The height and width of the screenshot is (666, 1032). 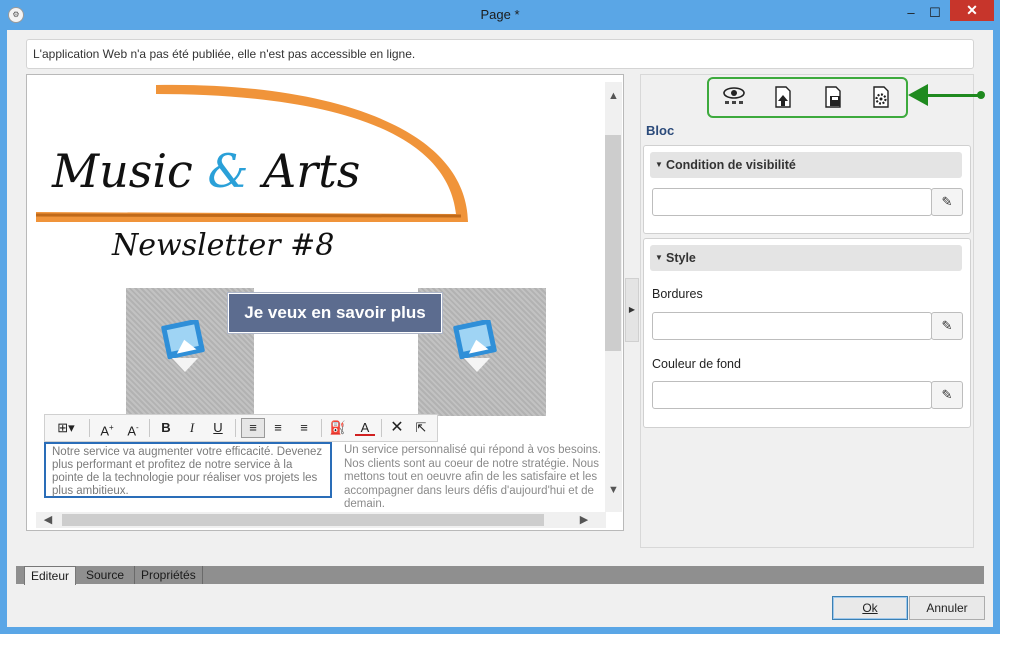 What do you see at coordinates (792, 395) in the screenshot?
I see `background-color-field` at bounding box center [792, 395].